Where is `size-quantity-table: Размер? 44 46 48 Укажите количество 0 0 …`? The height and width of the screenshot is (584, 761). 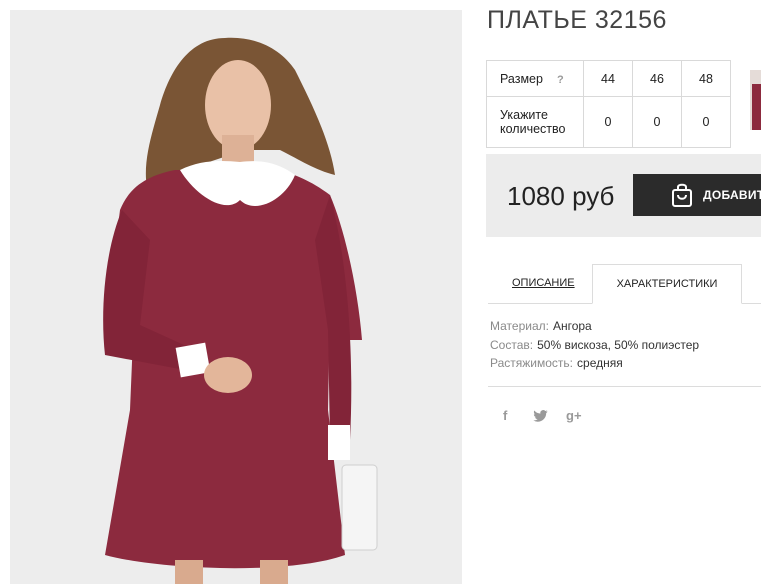
size-quantity-table: Размер? 44 46 48 Укажите количество 0 0 … is located at coordinates (608, 104).